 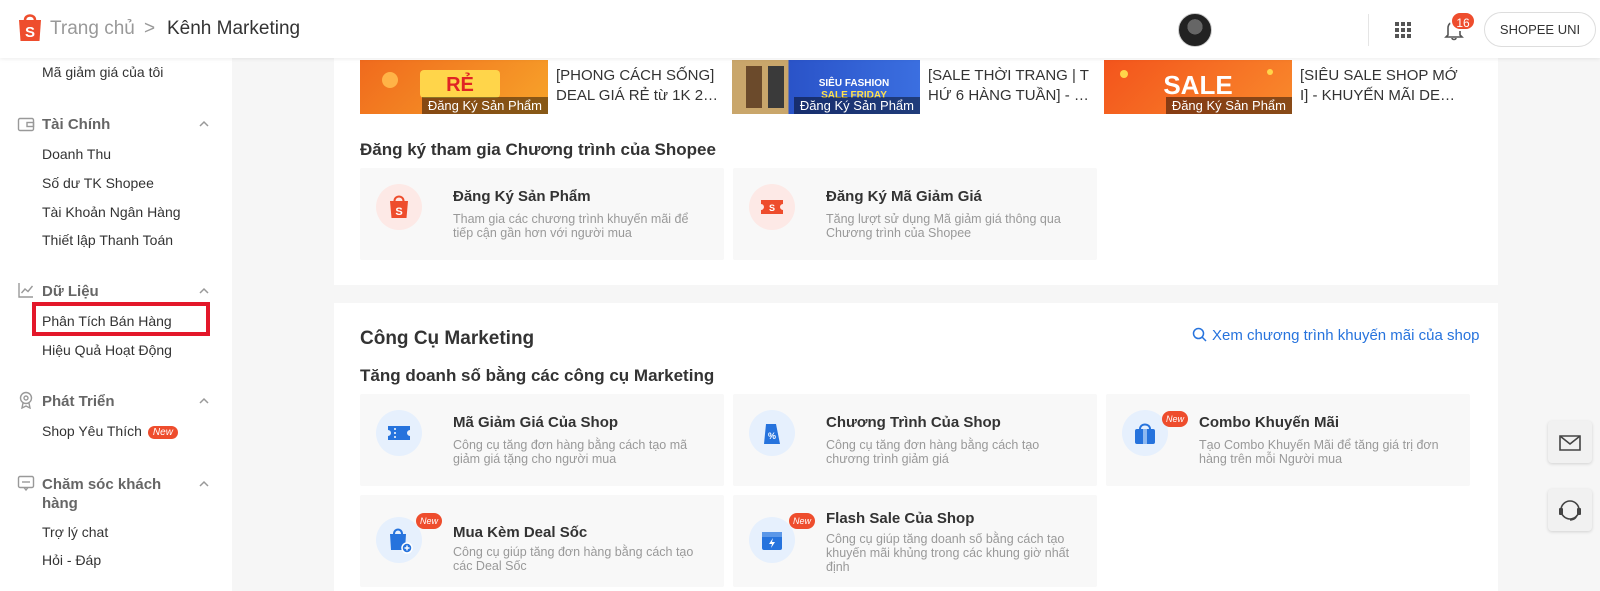 What do you see at coordinates (75, 532) in the screenshot?
I see `sidebar-item-chat-assistant: Trợ lý chat` at bounding box center [75, 532].